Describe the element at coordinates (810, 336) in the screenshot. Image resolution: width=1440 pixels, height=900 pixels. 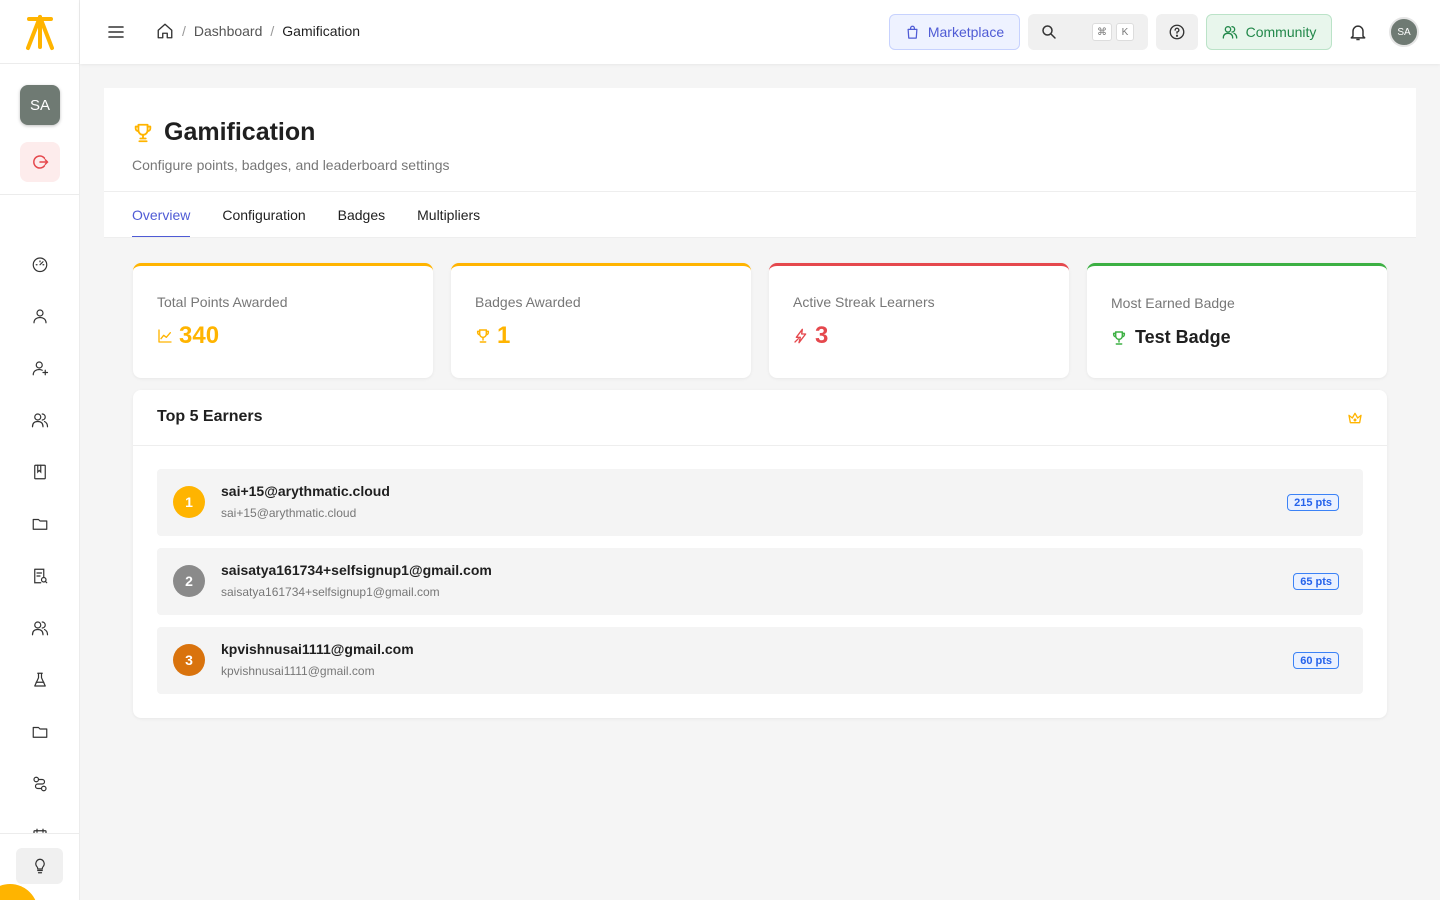
I see `stat-value: 3` at that location.